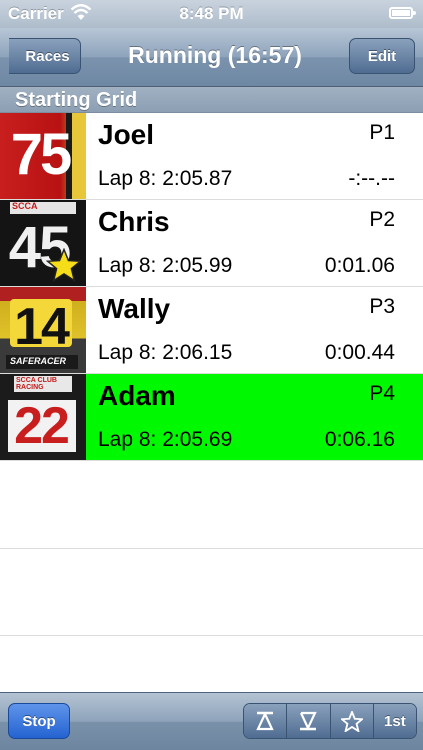 The height and width of the screenshot is (750, 423). I want to click on driver-name: Joel, so click(126, 134).